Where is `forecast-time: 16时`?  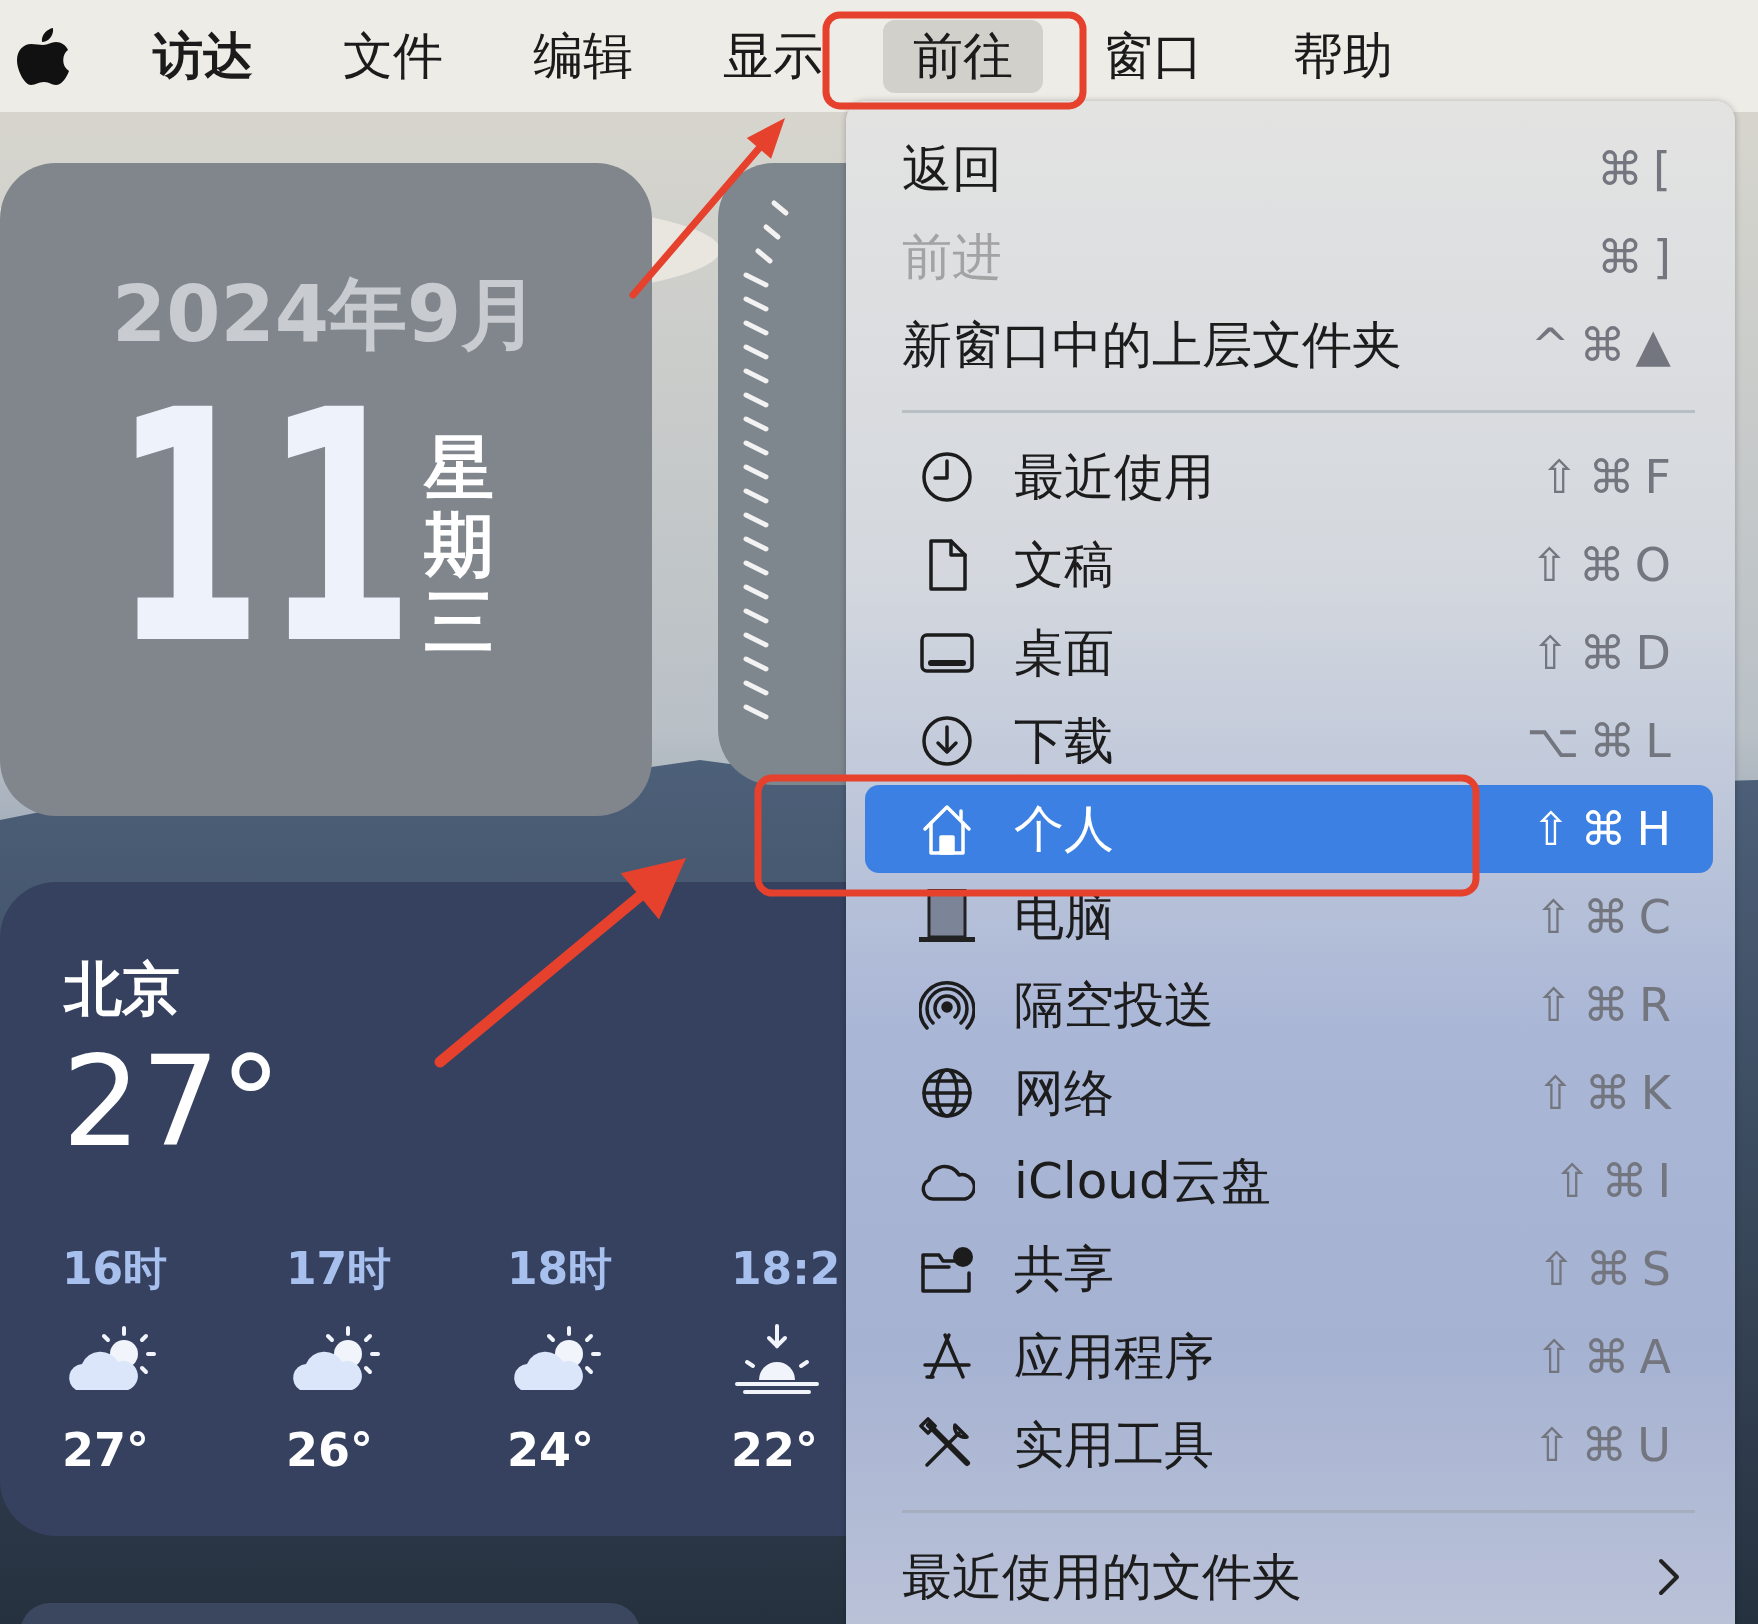
forecast-time: 16时 is located at coordinates (115, 1269).